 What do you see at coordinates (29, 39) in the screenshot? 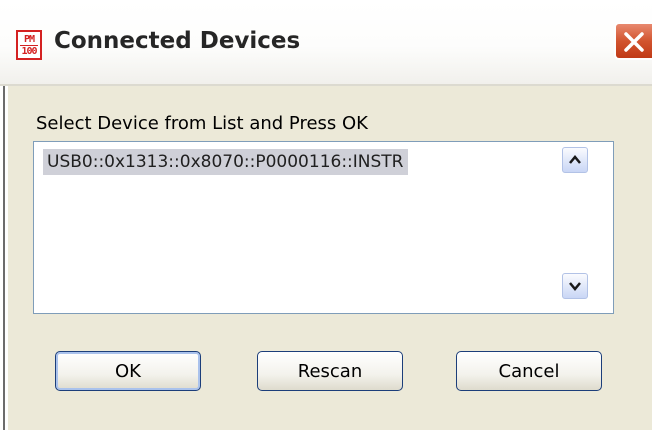
I see `app-icon-top-text: PM` at bounding box center [29, 39].